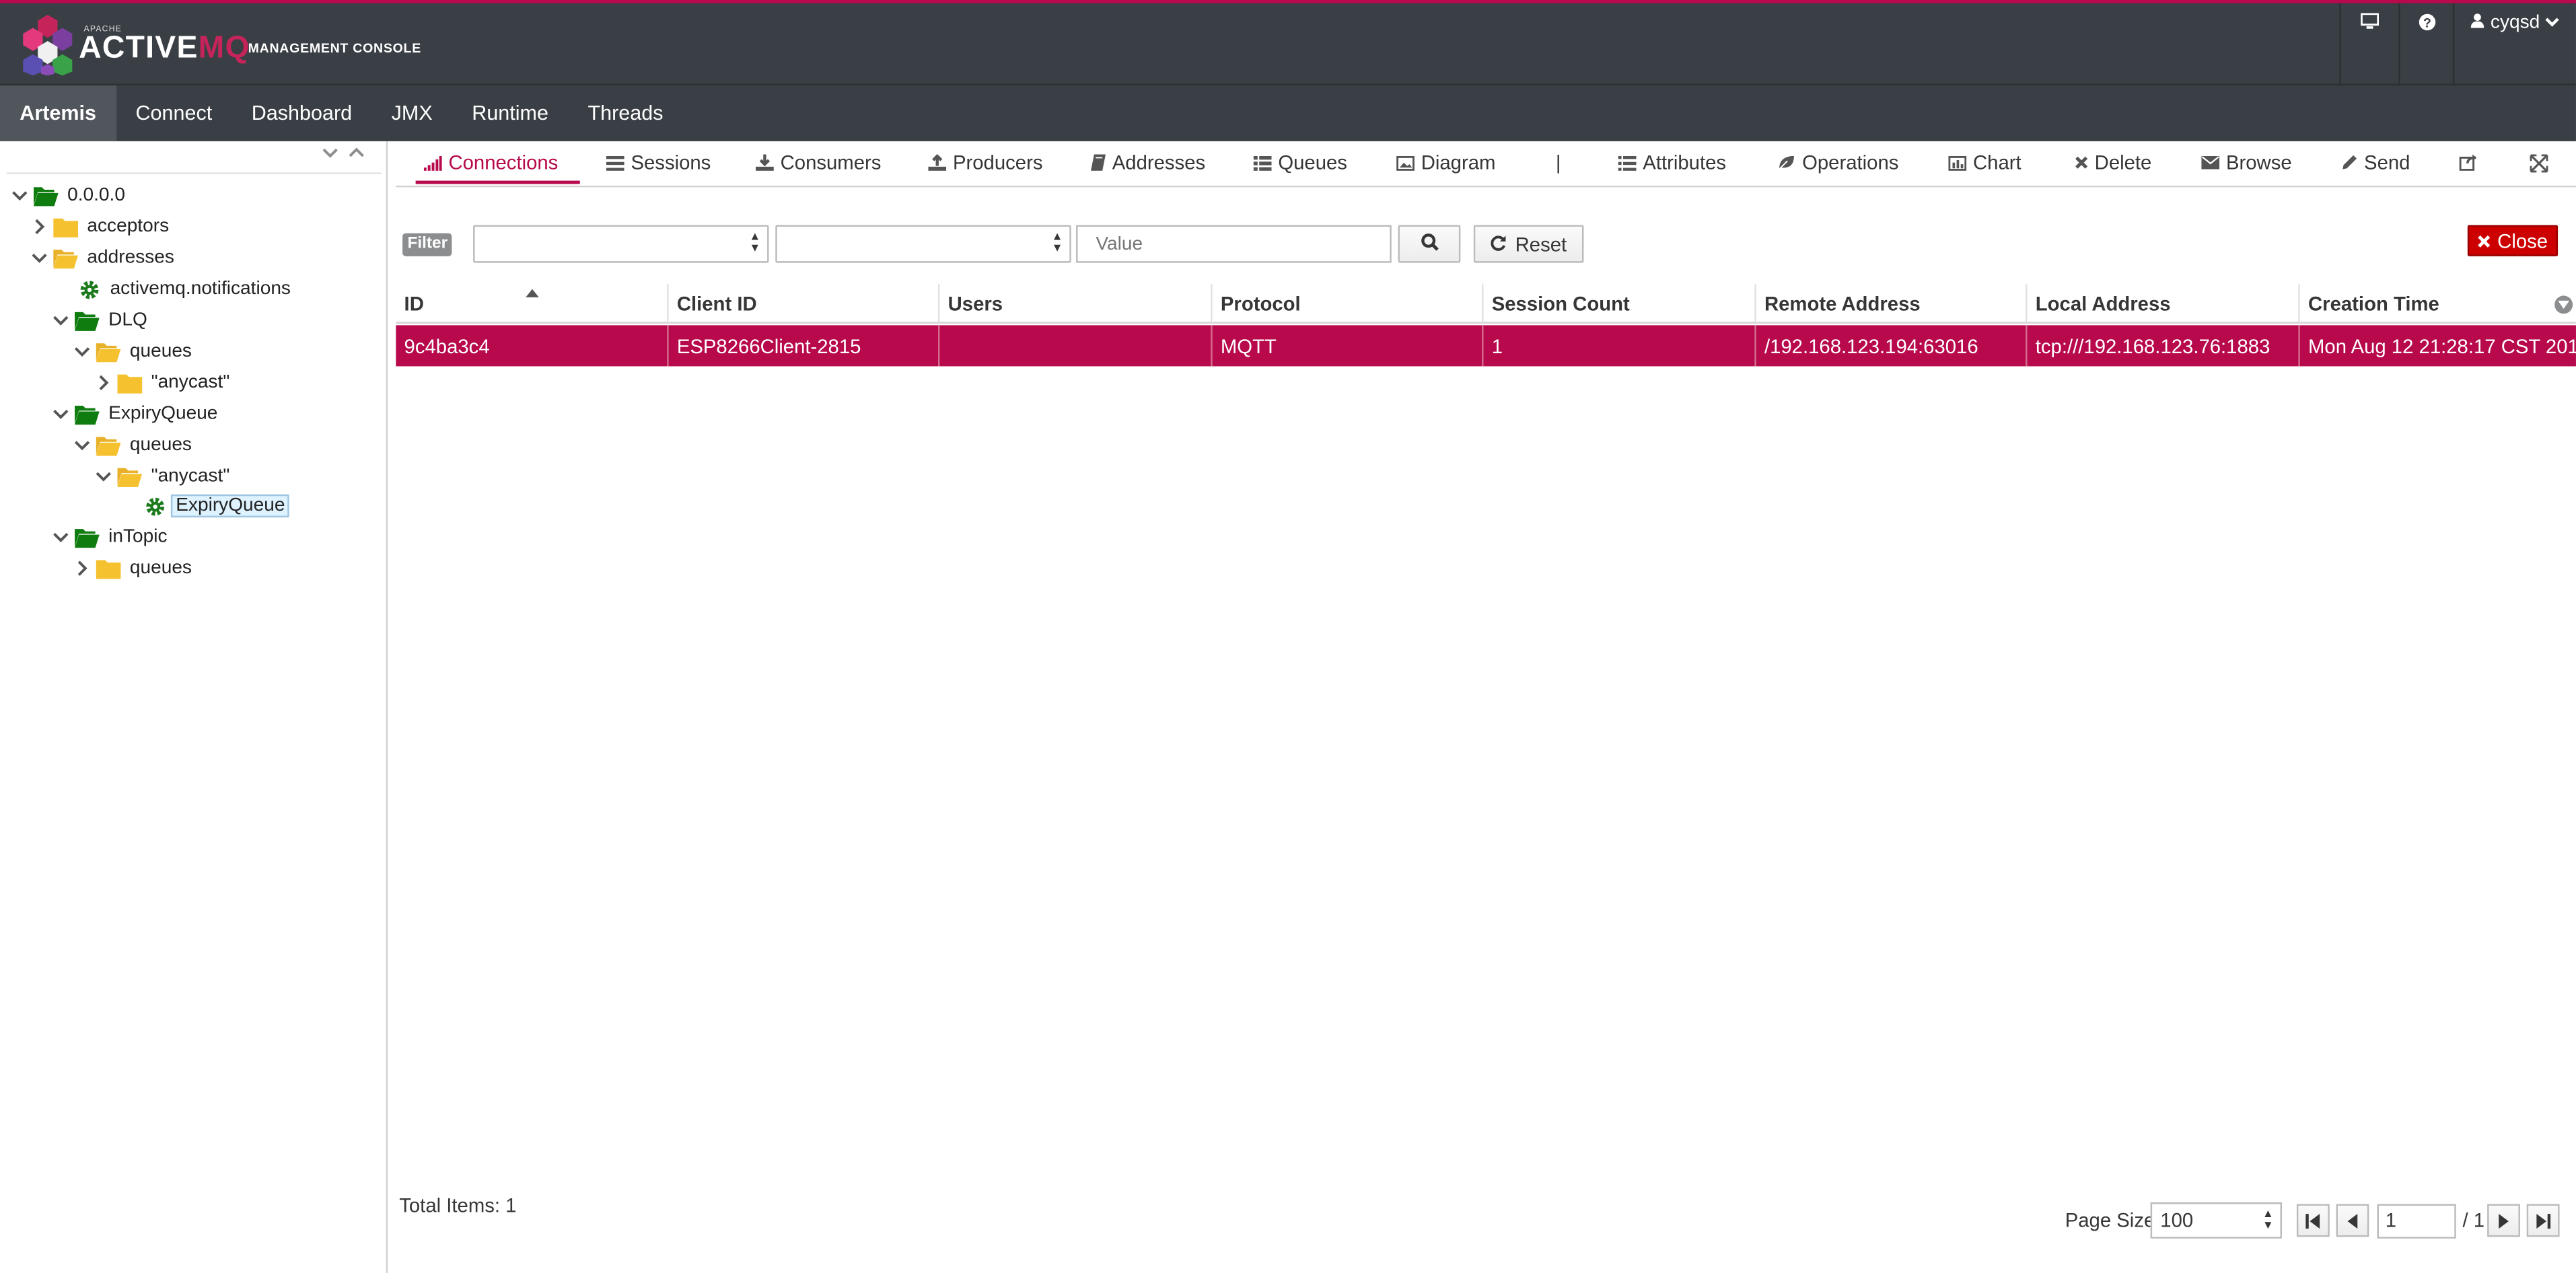 This screenshot has width=2576, height=1273. What do you see at coordinates (1076, 304) in the screenshot?
I see `column-header-users: Users` at bounding box center [1076, 304].